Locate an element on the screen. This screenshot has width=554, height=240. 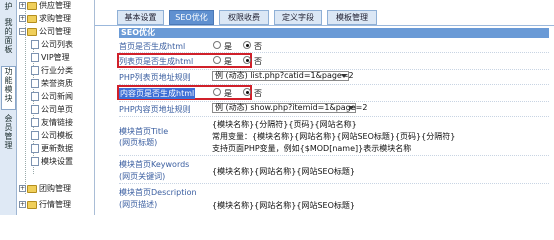
content-url-rule-select: 例 (动态) show.php?itemid=1&page=2 is located at coordinates (289, 108).